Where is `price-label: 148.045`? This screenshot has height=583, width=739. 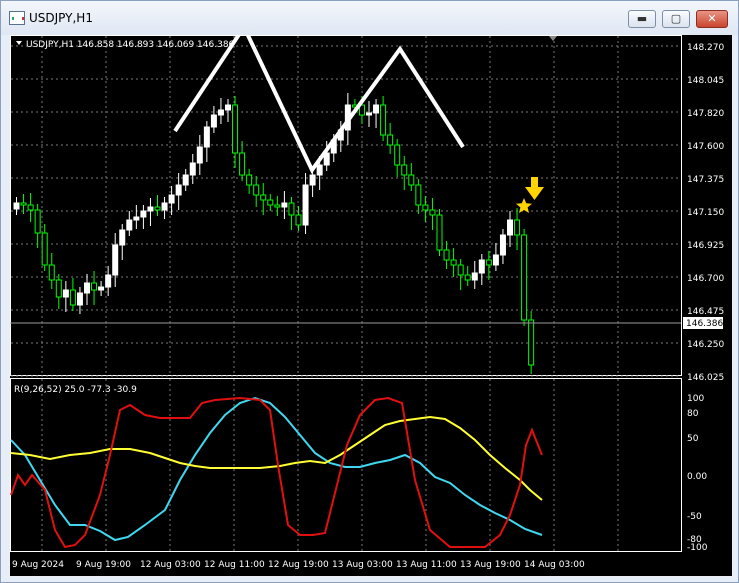
price-label: 148.045 is located at coordinates (705, 81).